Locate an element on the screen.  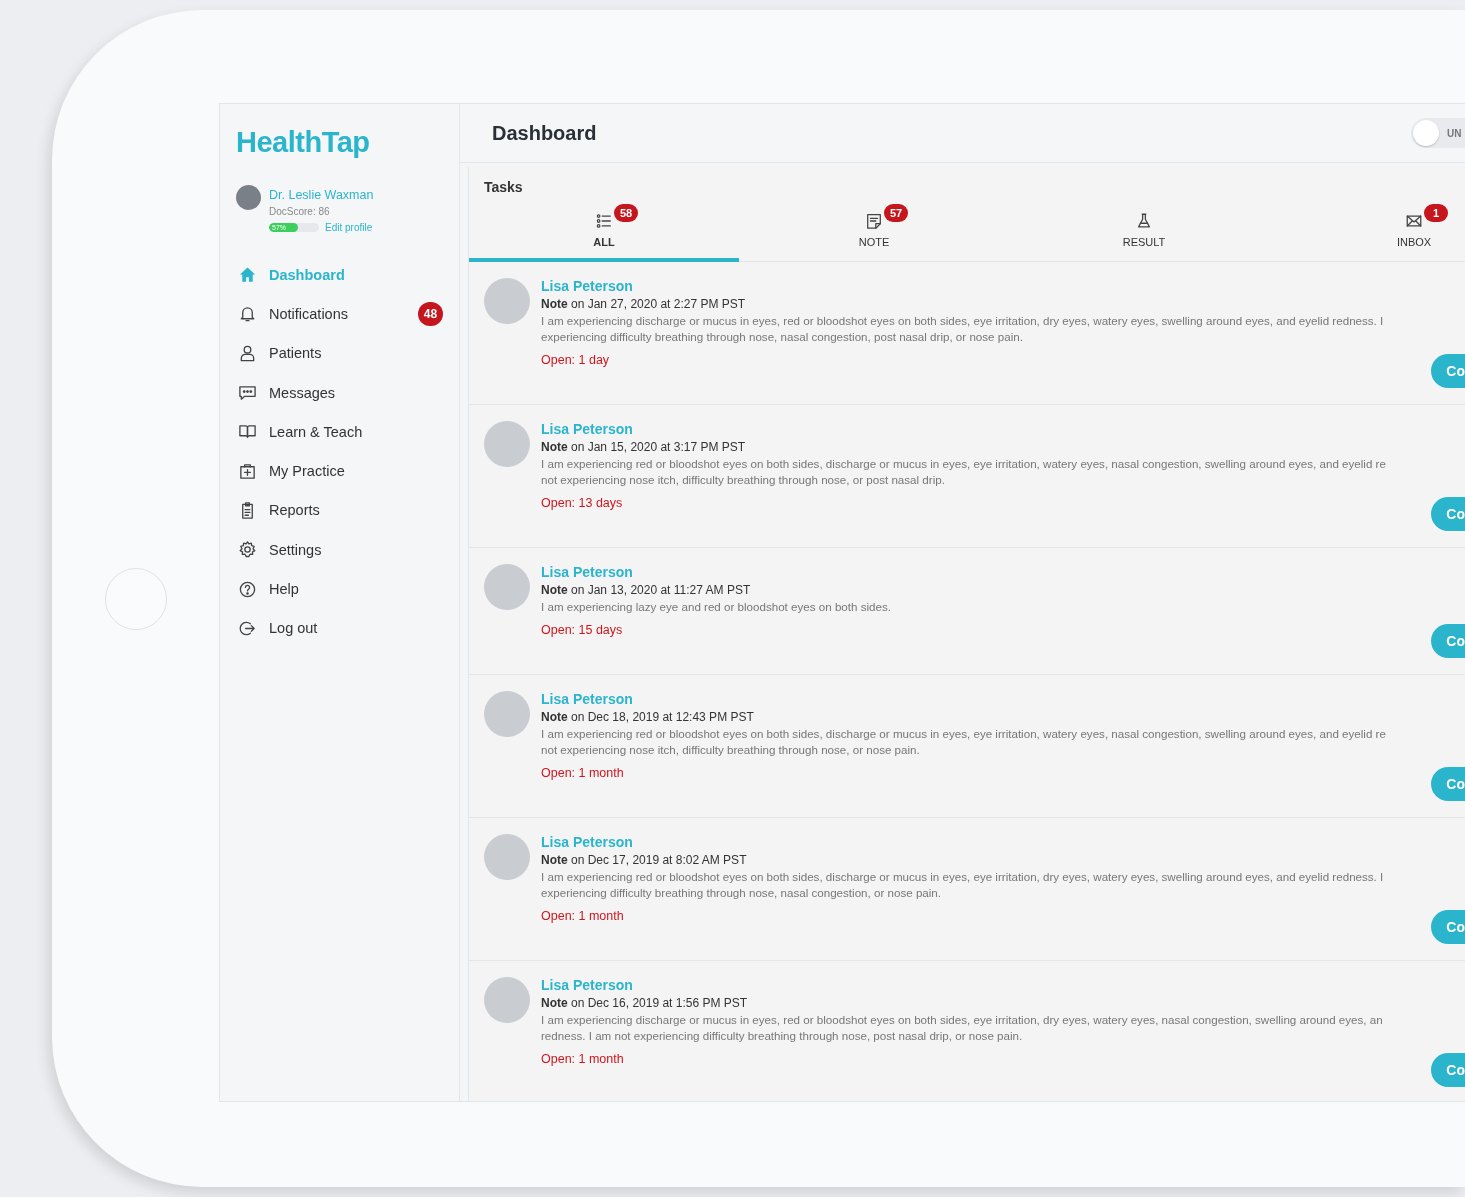
help-icon is located at coordinates (247, 589).